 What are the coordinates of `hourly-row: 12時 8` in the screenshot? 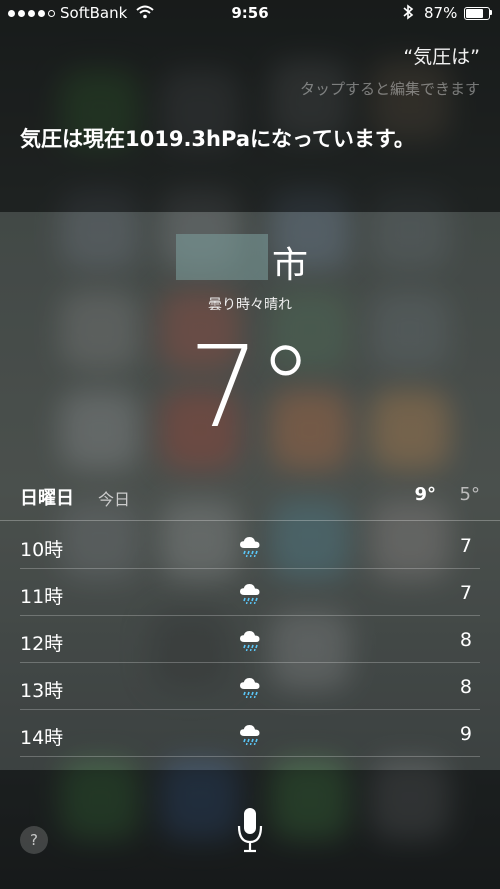 It's located at (250, 639).